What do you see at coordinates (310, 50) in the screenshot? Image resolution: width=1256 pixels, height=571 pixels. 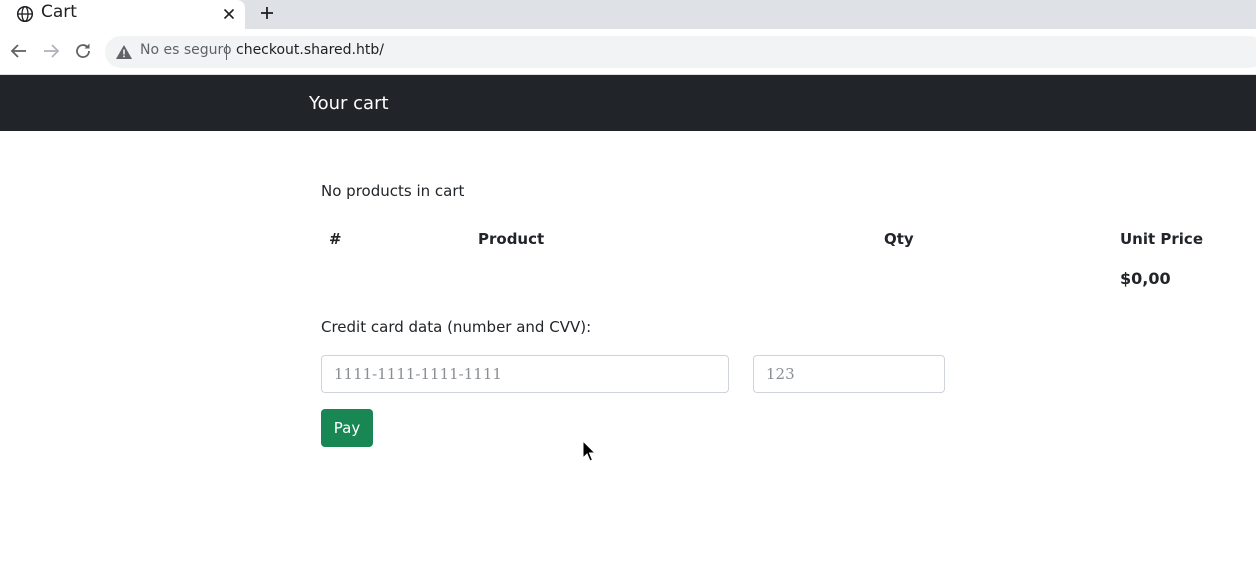 I see `url-text: checkout.shared.htb/` at bounding box center [310, 50].